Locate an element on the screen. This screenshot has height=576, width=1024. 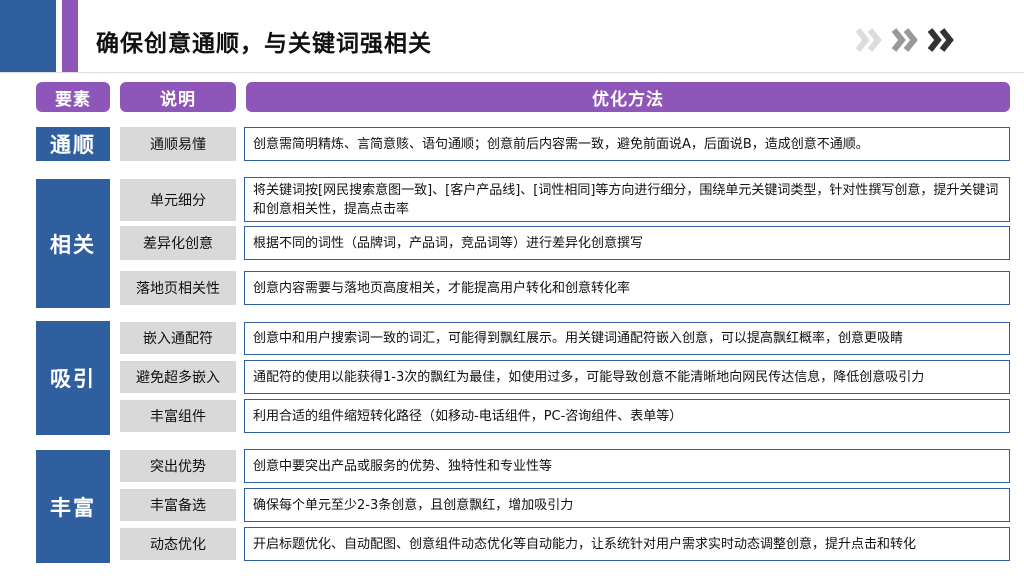
row-method: 根据不同的词性（品牌词，产品词，竞品词等）进行差异化创意撰写 is located at coordinates (627, 243).